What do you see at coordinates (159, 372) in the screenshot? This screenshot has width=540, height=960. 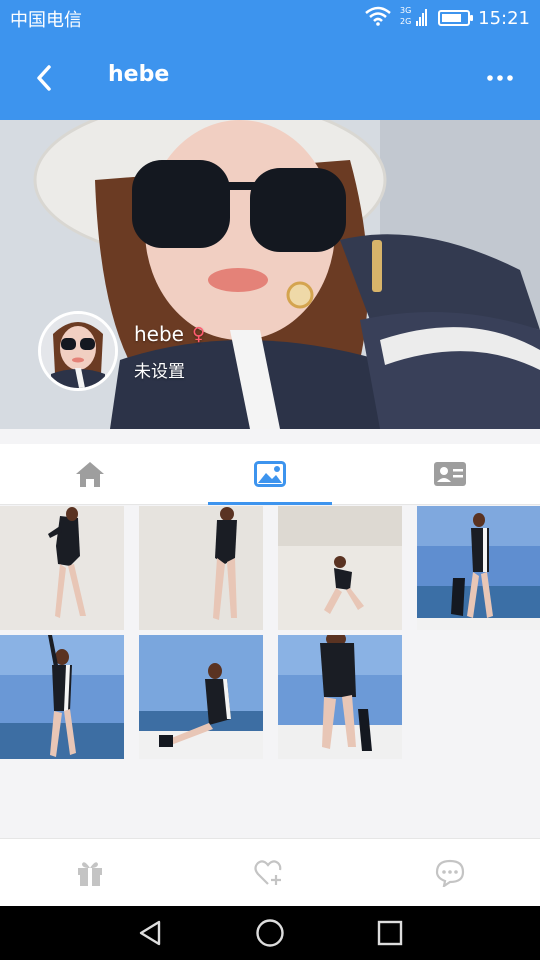 I see `profile-info: 未设置` at bounding box center [159, 372].